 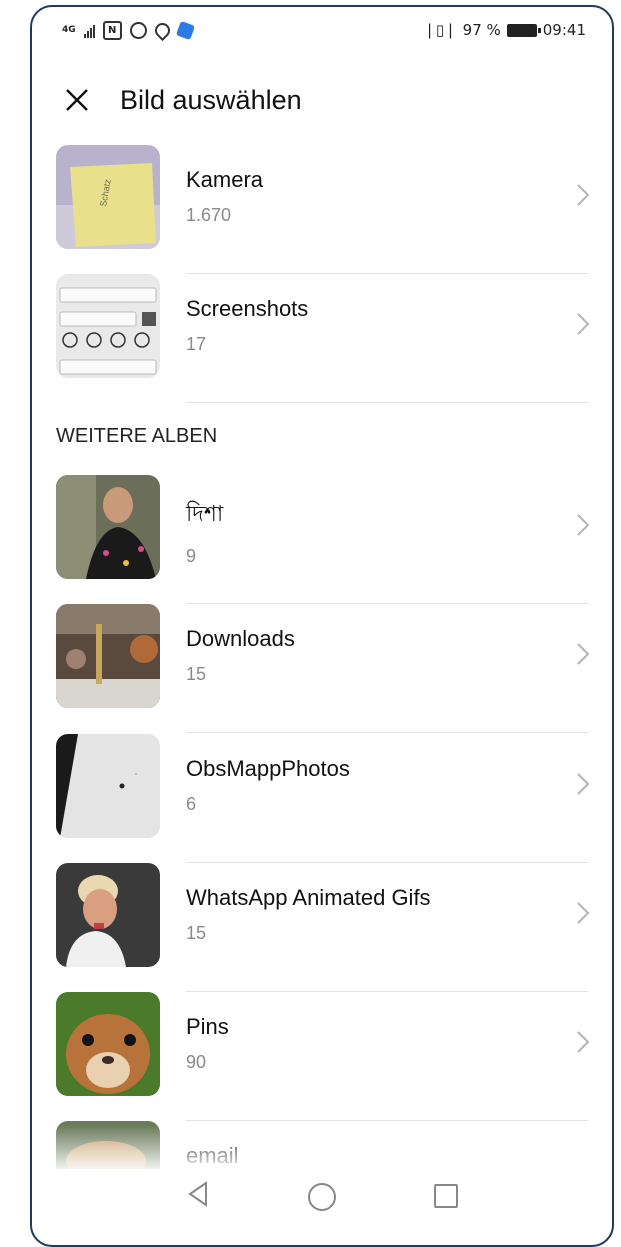 I want to click on album-row-disha: দিশা 9, so click(x=322, y=539).